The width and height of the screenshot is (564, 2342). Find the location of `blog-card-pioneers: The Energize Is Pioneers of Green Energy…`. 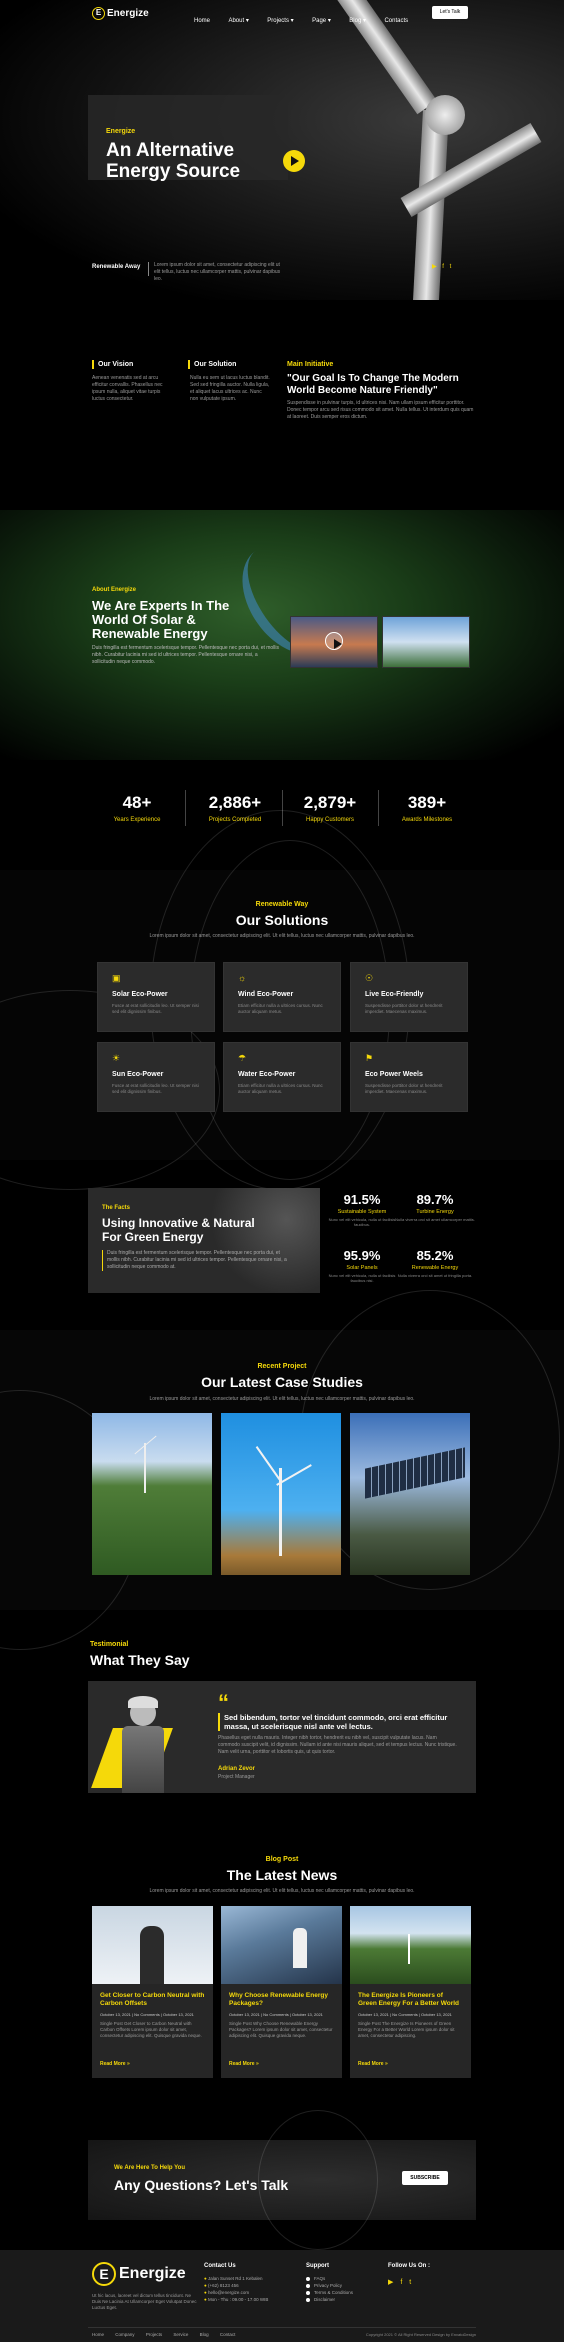

blog-card-pioneers: The Energize Is Pioneers of Green Energy… is located at coordinates (410, 1992).